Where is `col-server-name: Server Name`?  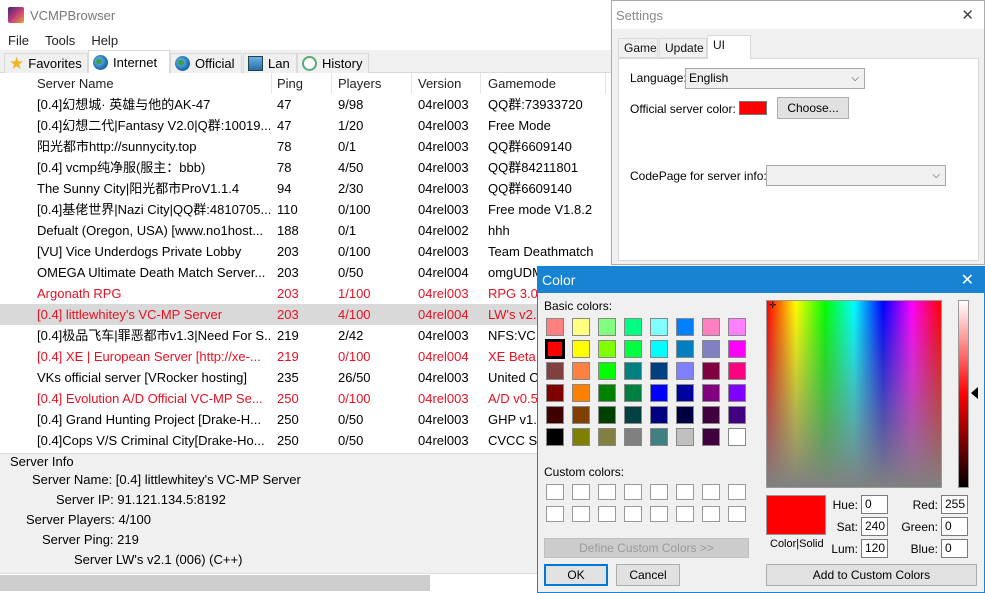
col-server-name: Server Name is located at coordinates (151, 83).